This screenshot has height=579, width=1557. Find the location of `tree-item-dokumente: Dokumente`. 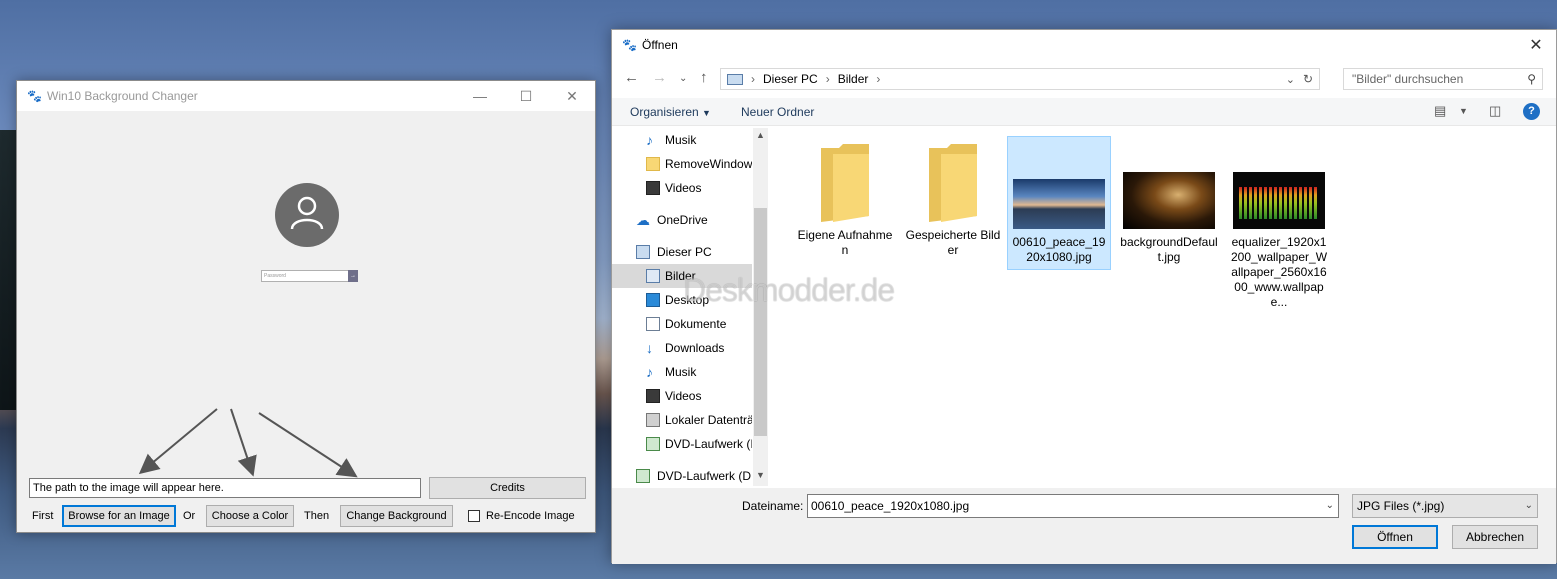

tree-item-dokumente: Dokumente is located at coordinates (682, 324).